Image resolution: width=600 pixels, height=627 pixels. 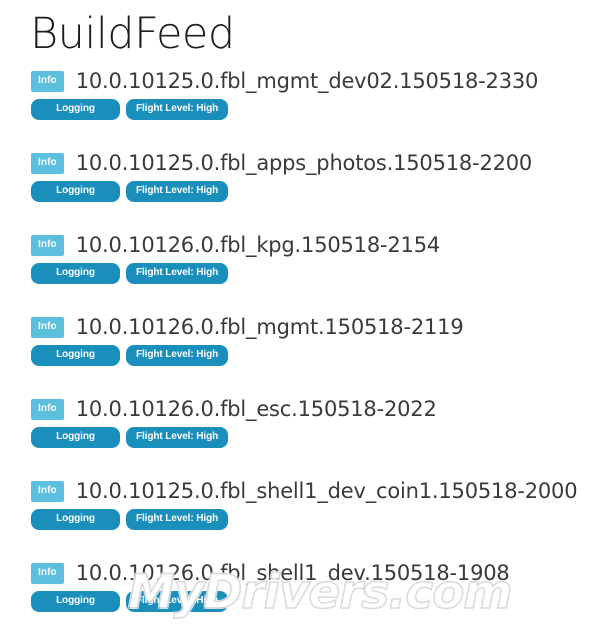 What do you see at coordinates (307, 81) in the screenshot?
I see `build-string-link: 10.0.10125.0.fbl_mgmt_dev02.150518-2330` at bounding box center [307, 81].